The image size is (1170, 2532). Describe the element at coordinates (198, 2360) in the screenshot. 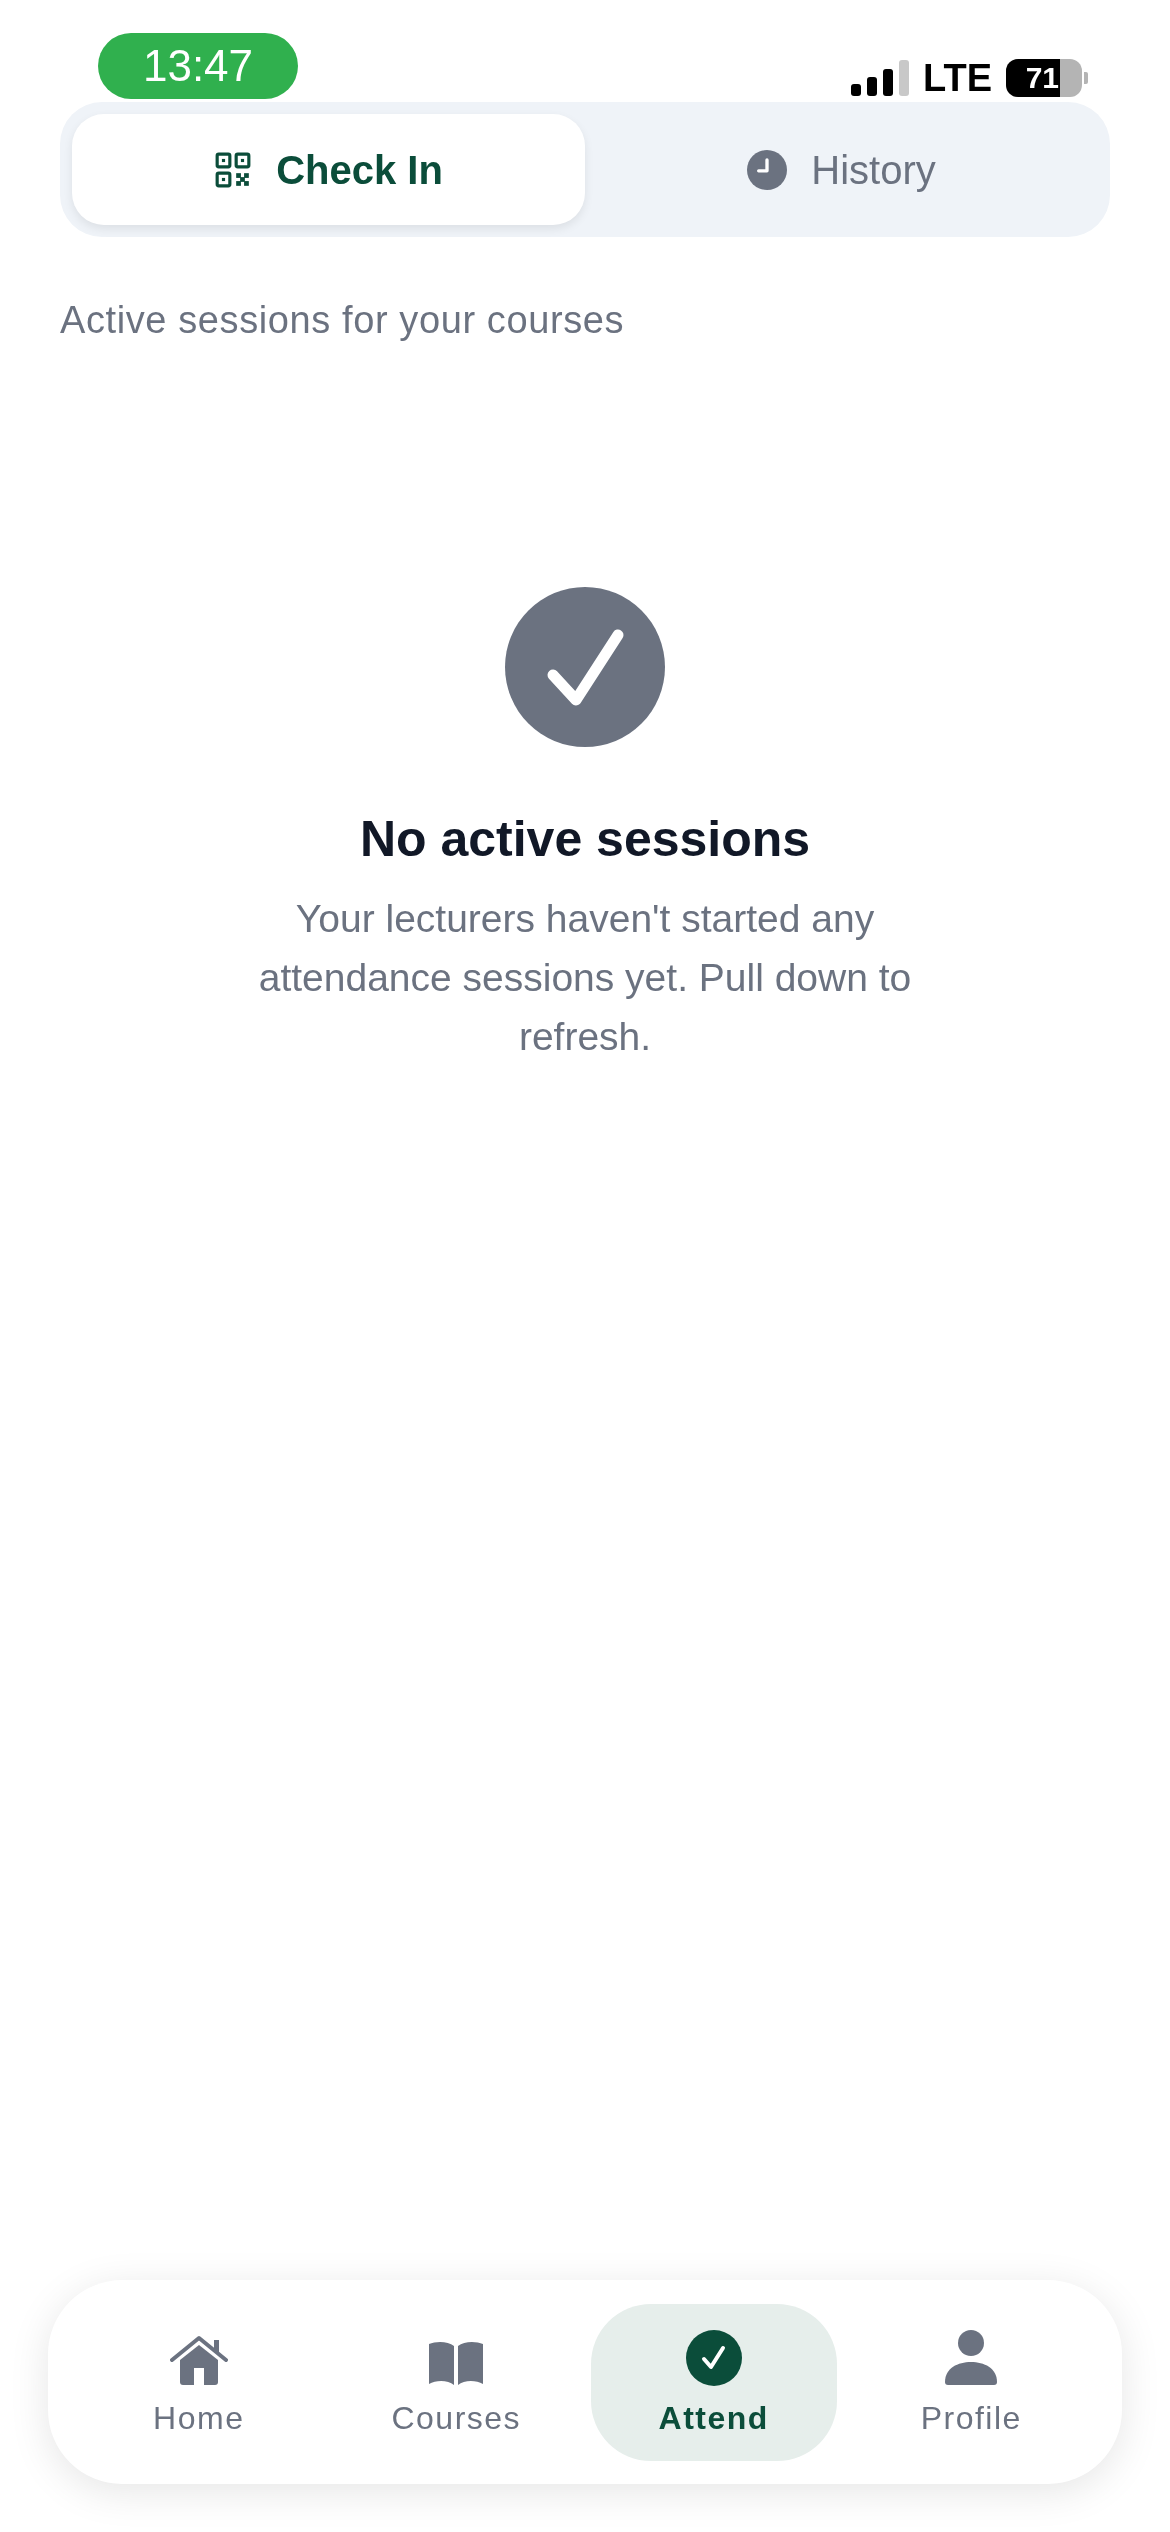

I see `house-icon` at that location.